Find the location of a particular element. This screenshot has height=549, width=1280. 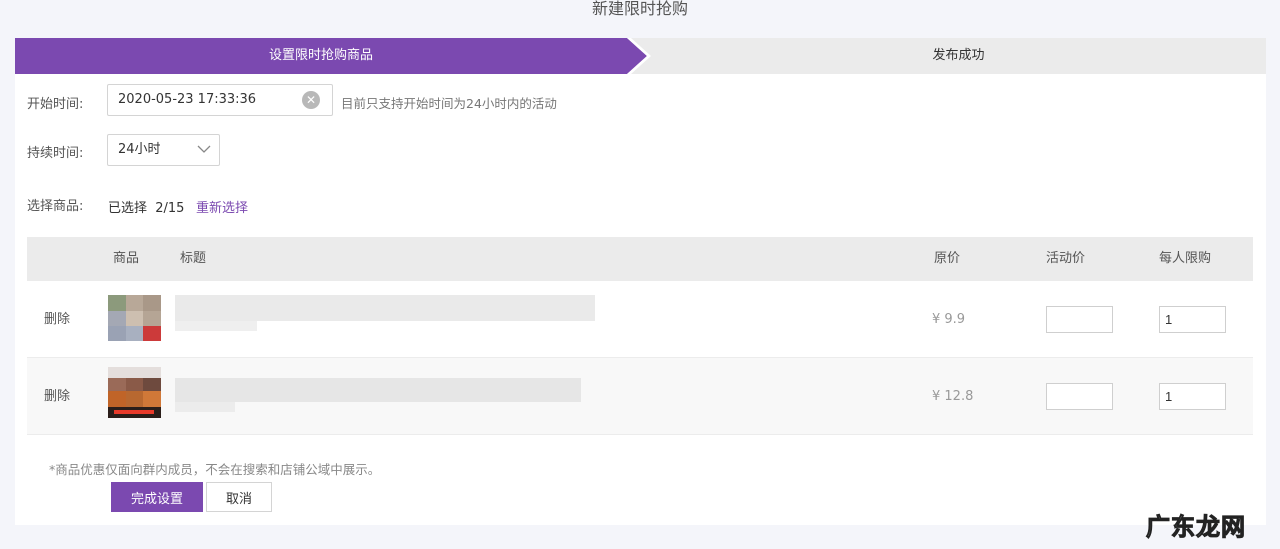

watermark-logo: 广东龙网 is located at coordinates (1196, 527).